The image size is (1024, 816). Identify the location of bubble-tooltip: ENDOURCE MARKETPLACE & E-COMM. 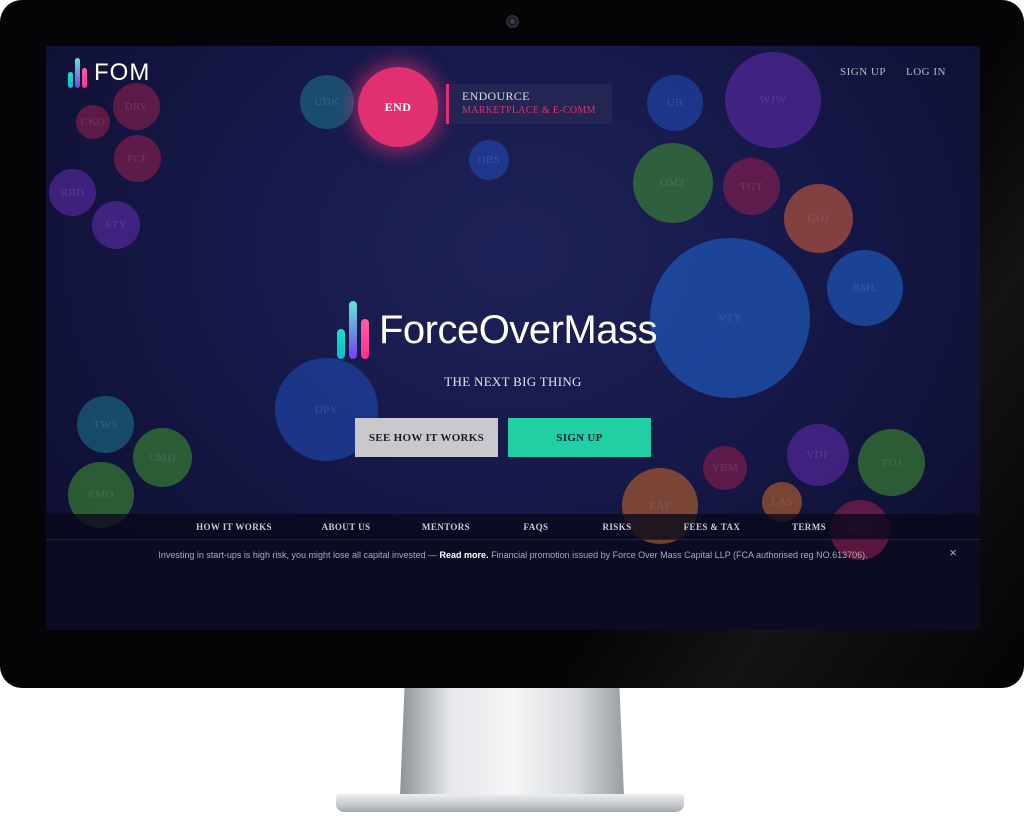
(529, 104).